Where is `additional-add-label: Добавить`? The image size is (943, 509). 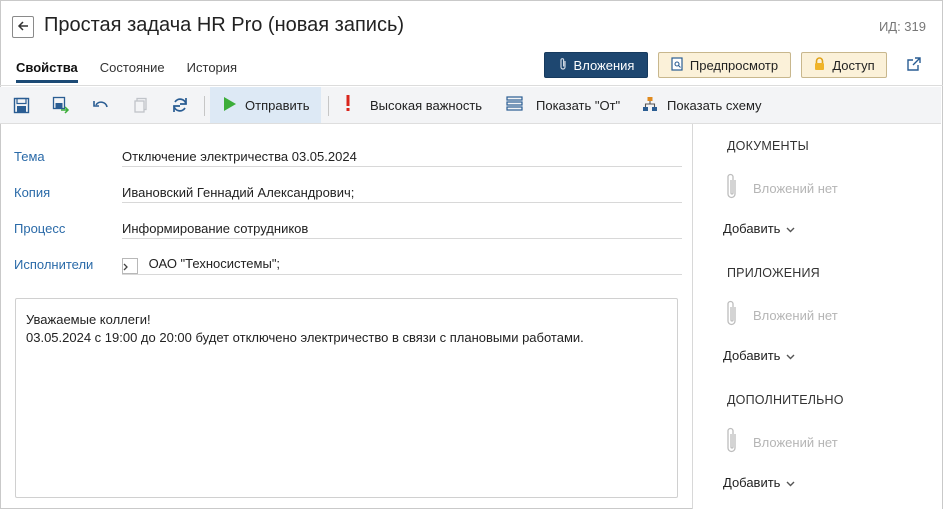 additional-add-label: Добавить is located at coordinates (752, 482).